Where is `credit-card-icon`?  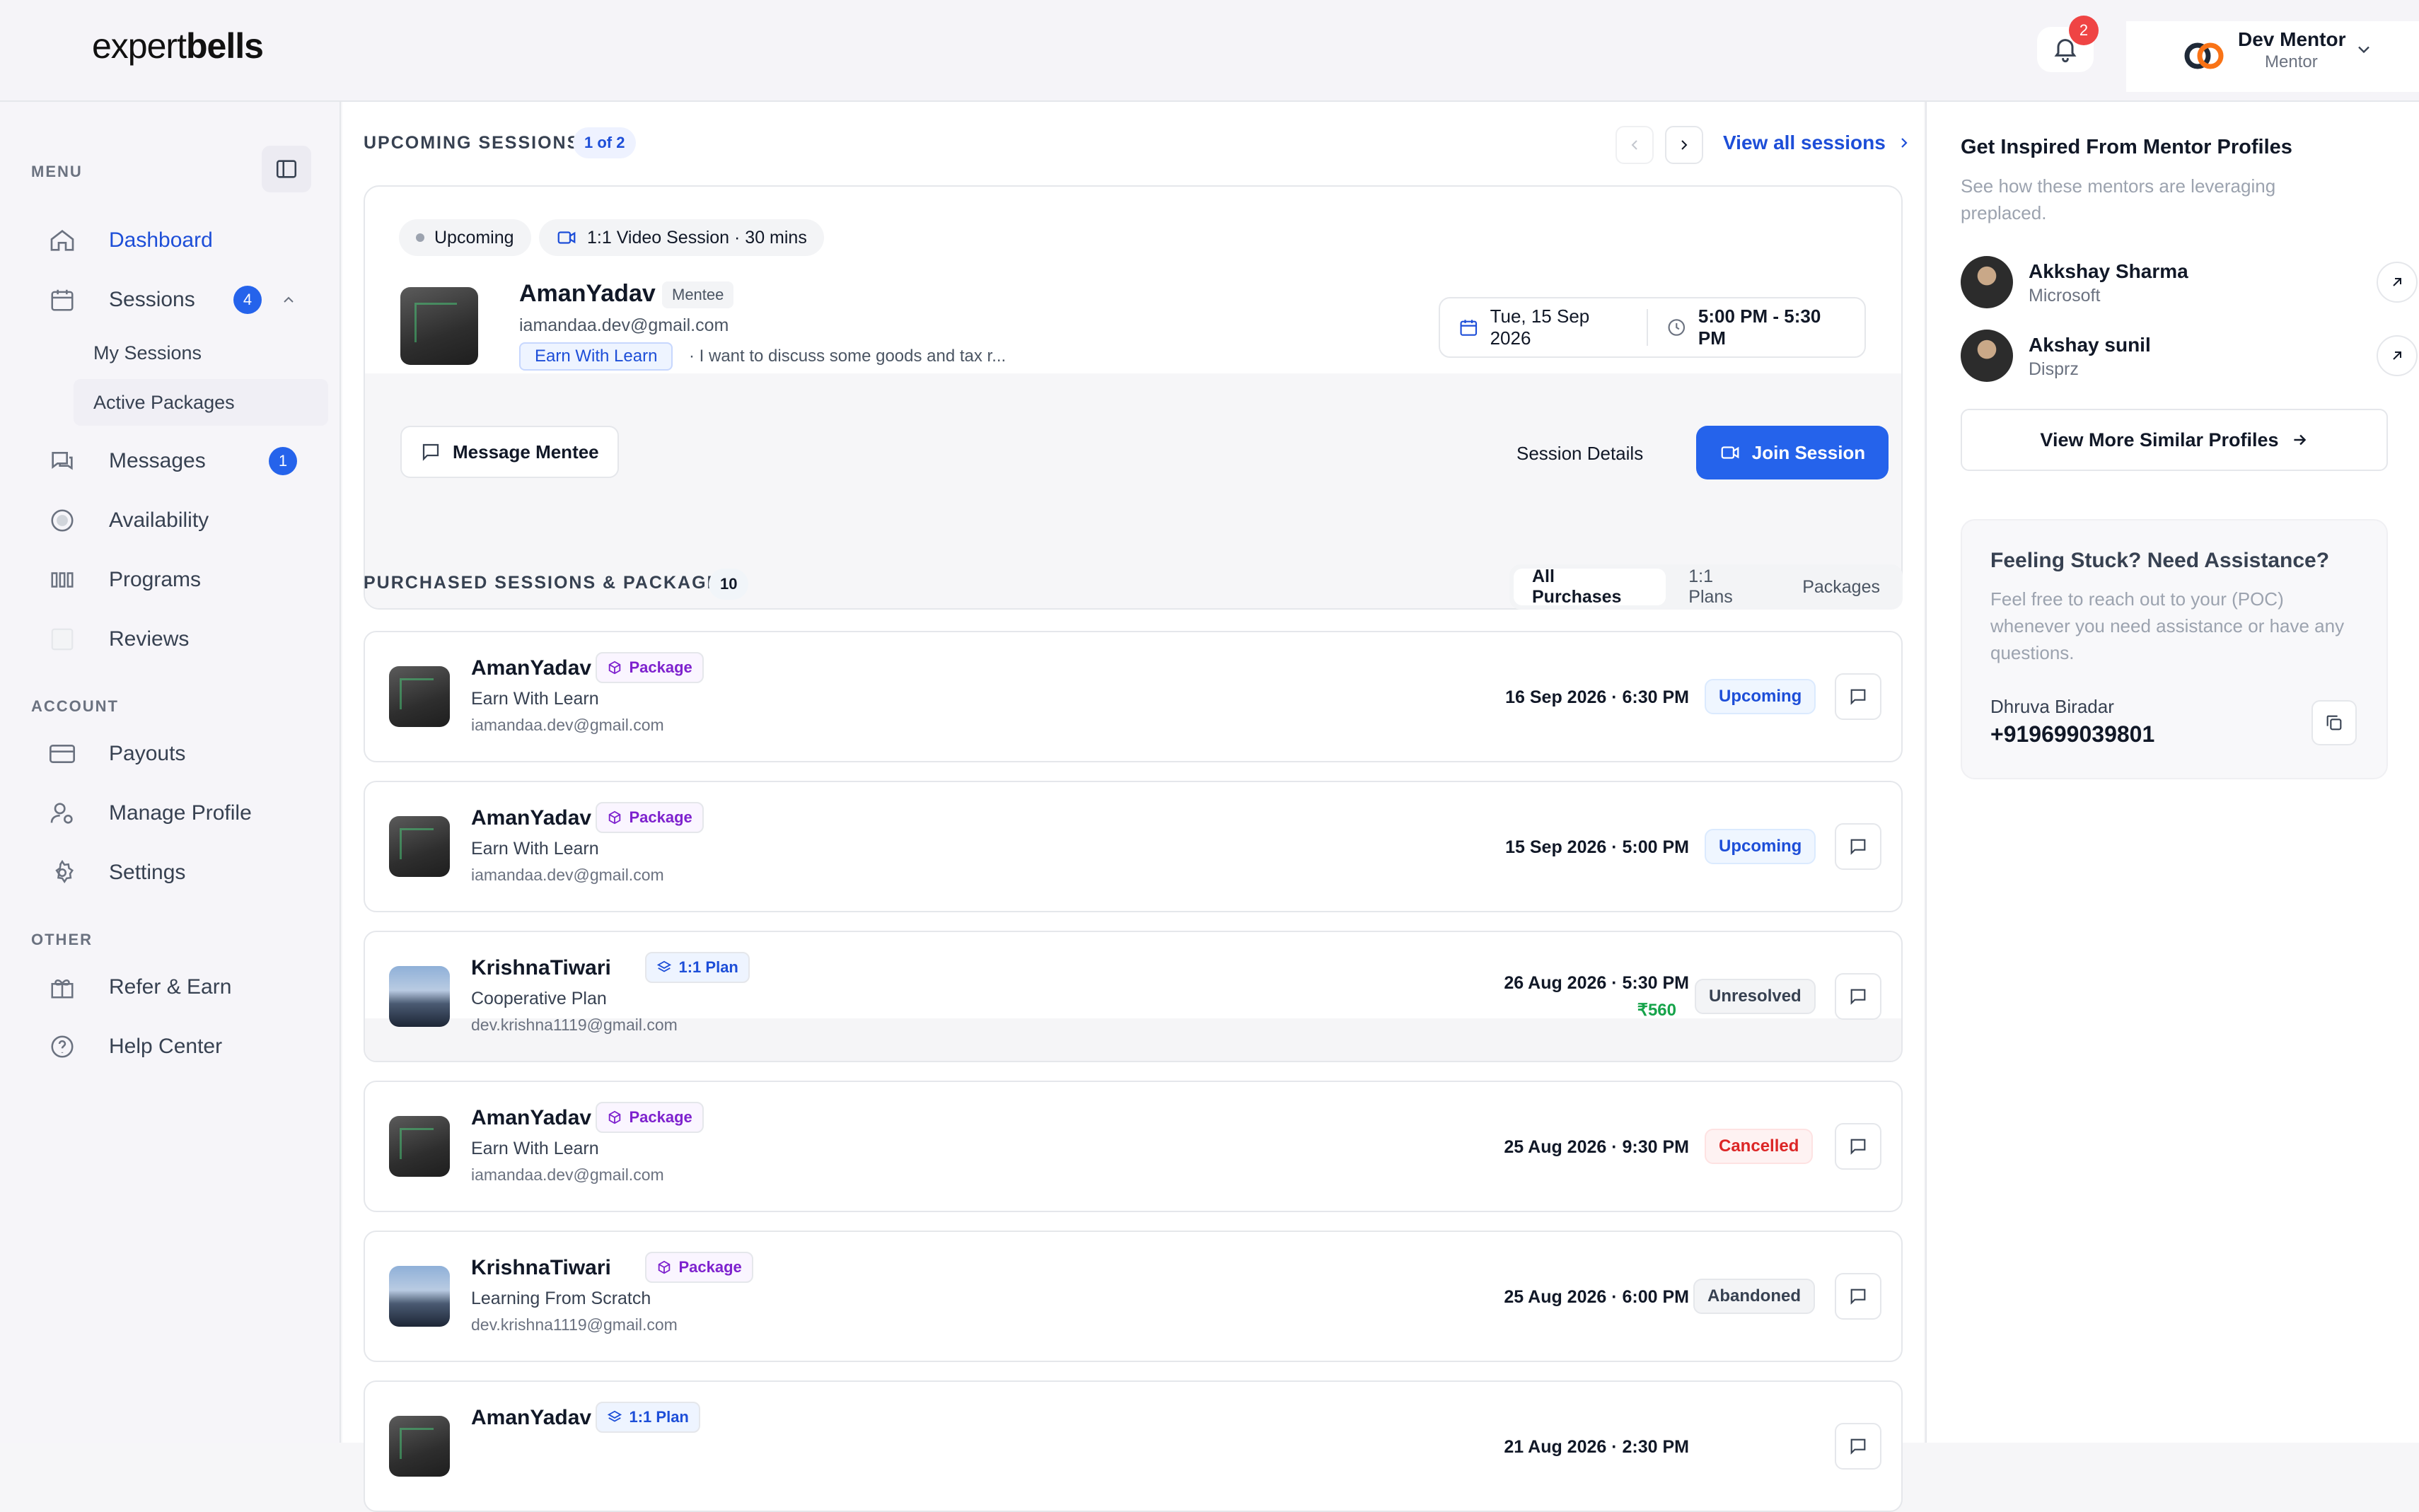
credit-card-icon is located at coordinates (63, 753).